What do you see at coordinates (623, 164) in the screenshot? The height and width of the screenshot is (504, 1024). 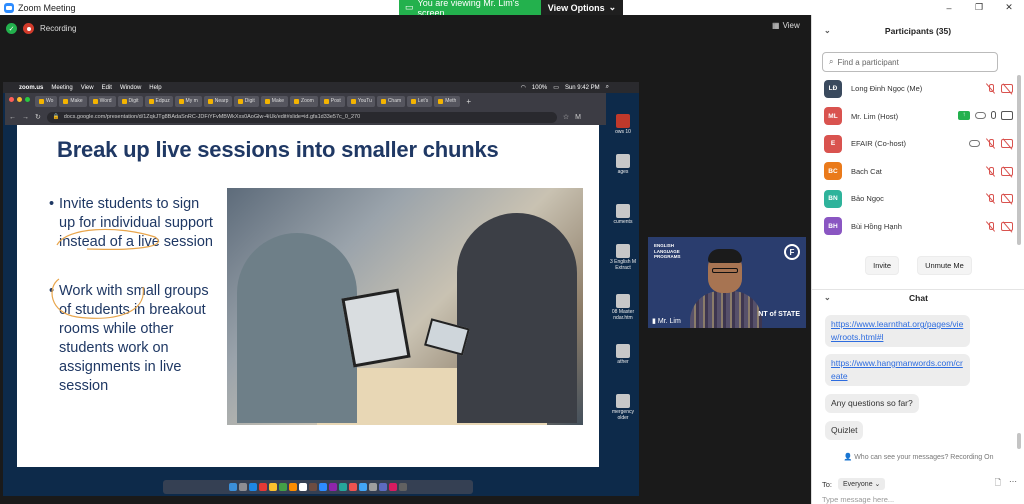 I see `desktop-item: ages` at bounding box center [623, 164].